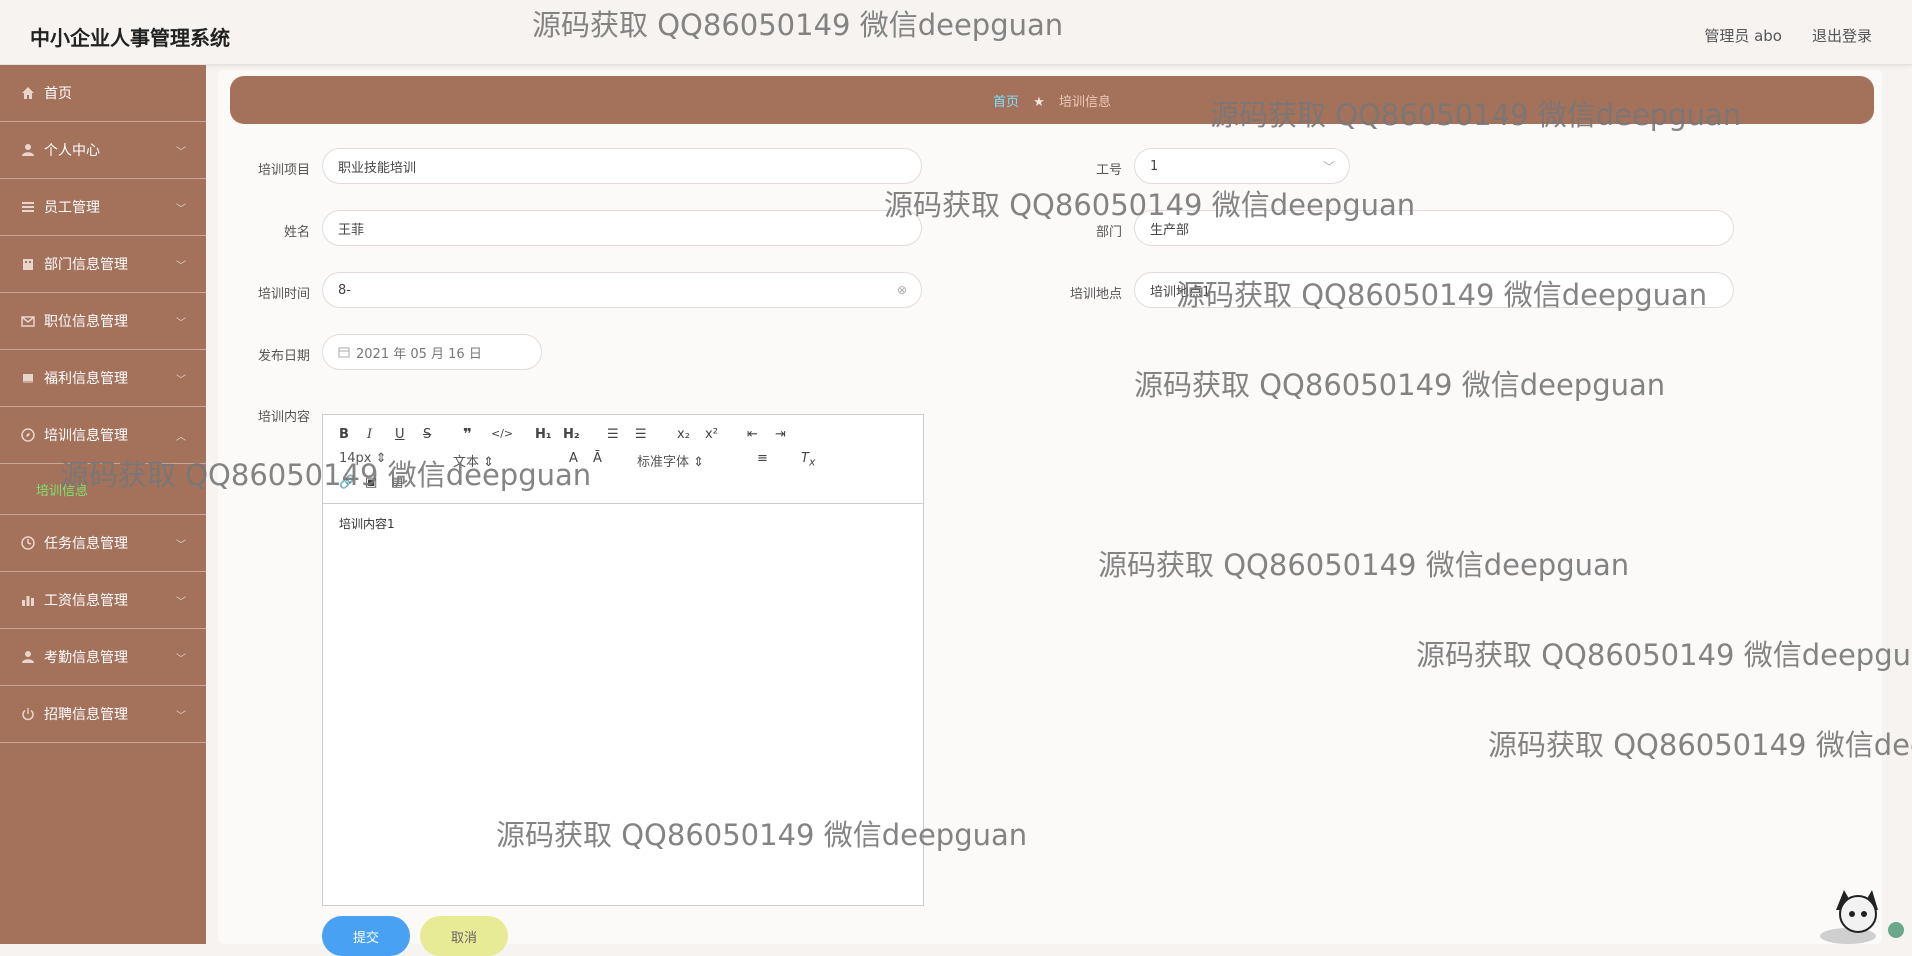 The height and width of the screenshot is (956, 1912). Describe the element at coordinates (86, 265) in the screenshot. I see `sidebar-item-label: 部门信息管理` at that location.